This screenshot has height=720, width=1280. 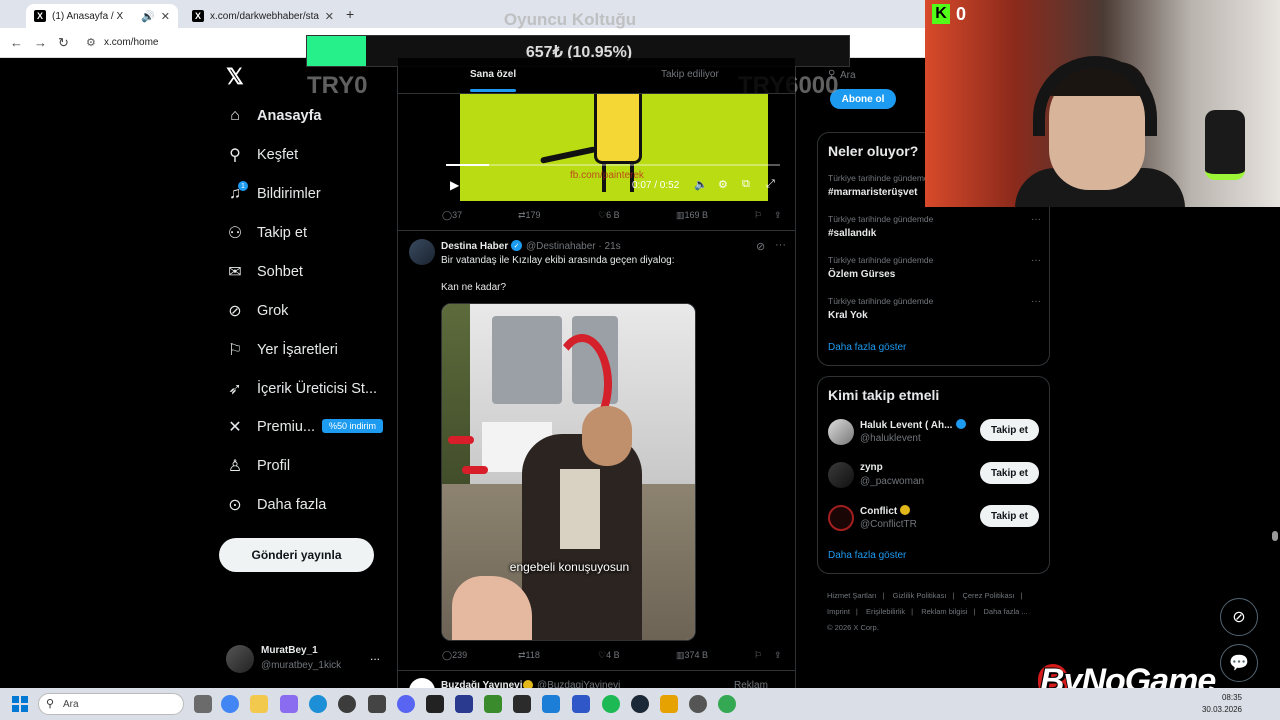 I want to click on trend-item: Türkiye tarihinde gündemde Kral Yok ···, so click(x=934, y=313).